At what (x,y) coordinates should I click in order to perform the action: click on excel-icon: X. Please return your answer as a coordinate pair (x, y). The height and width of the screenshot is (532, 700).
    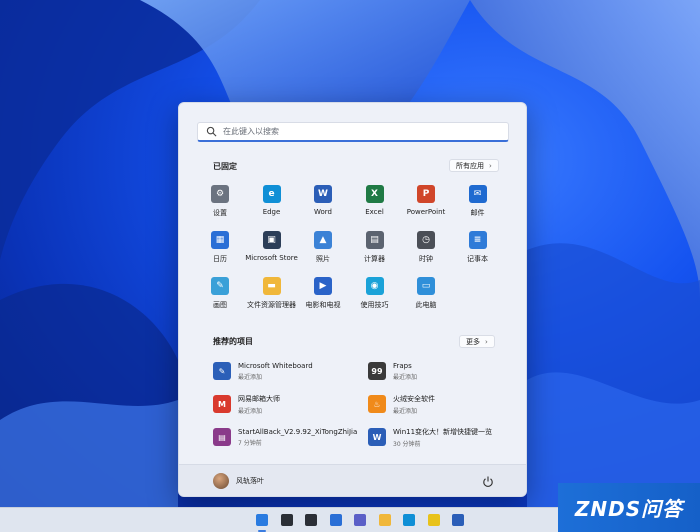
    Looking at the image, I should click on (374, 194).